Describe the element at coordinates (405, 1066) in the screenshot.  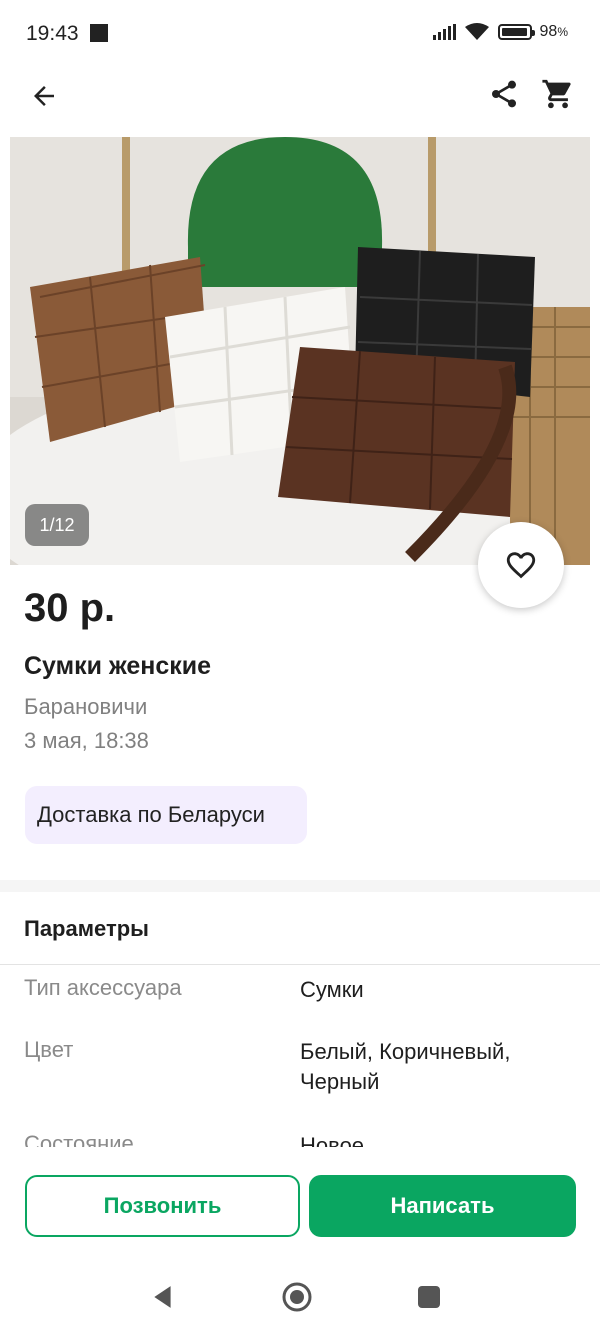
I see `param-value: Белый, Коричневый, Черный` at that location.